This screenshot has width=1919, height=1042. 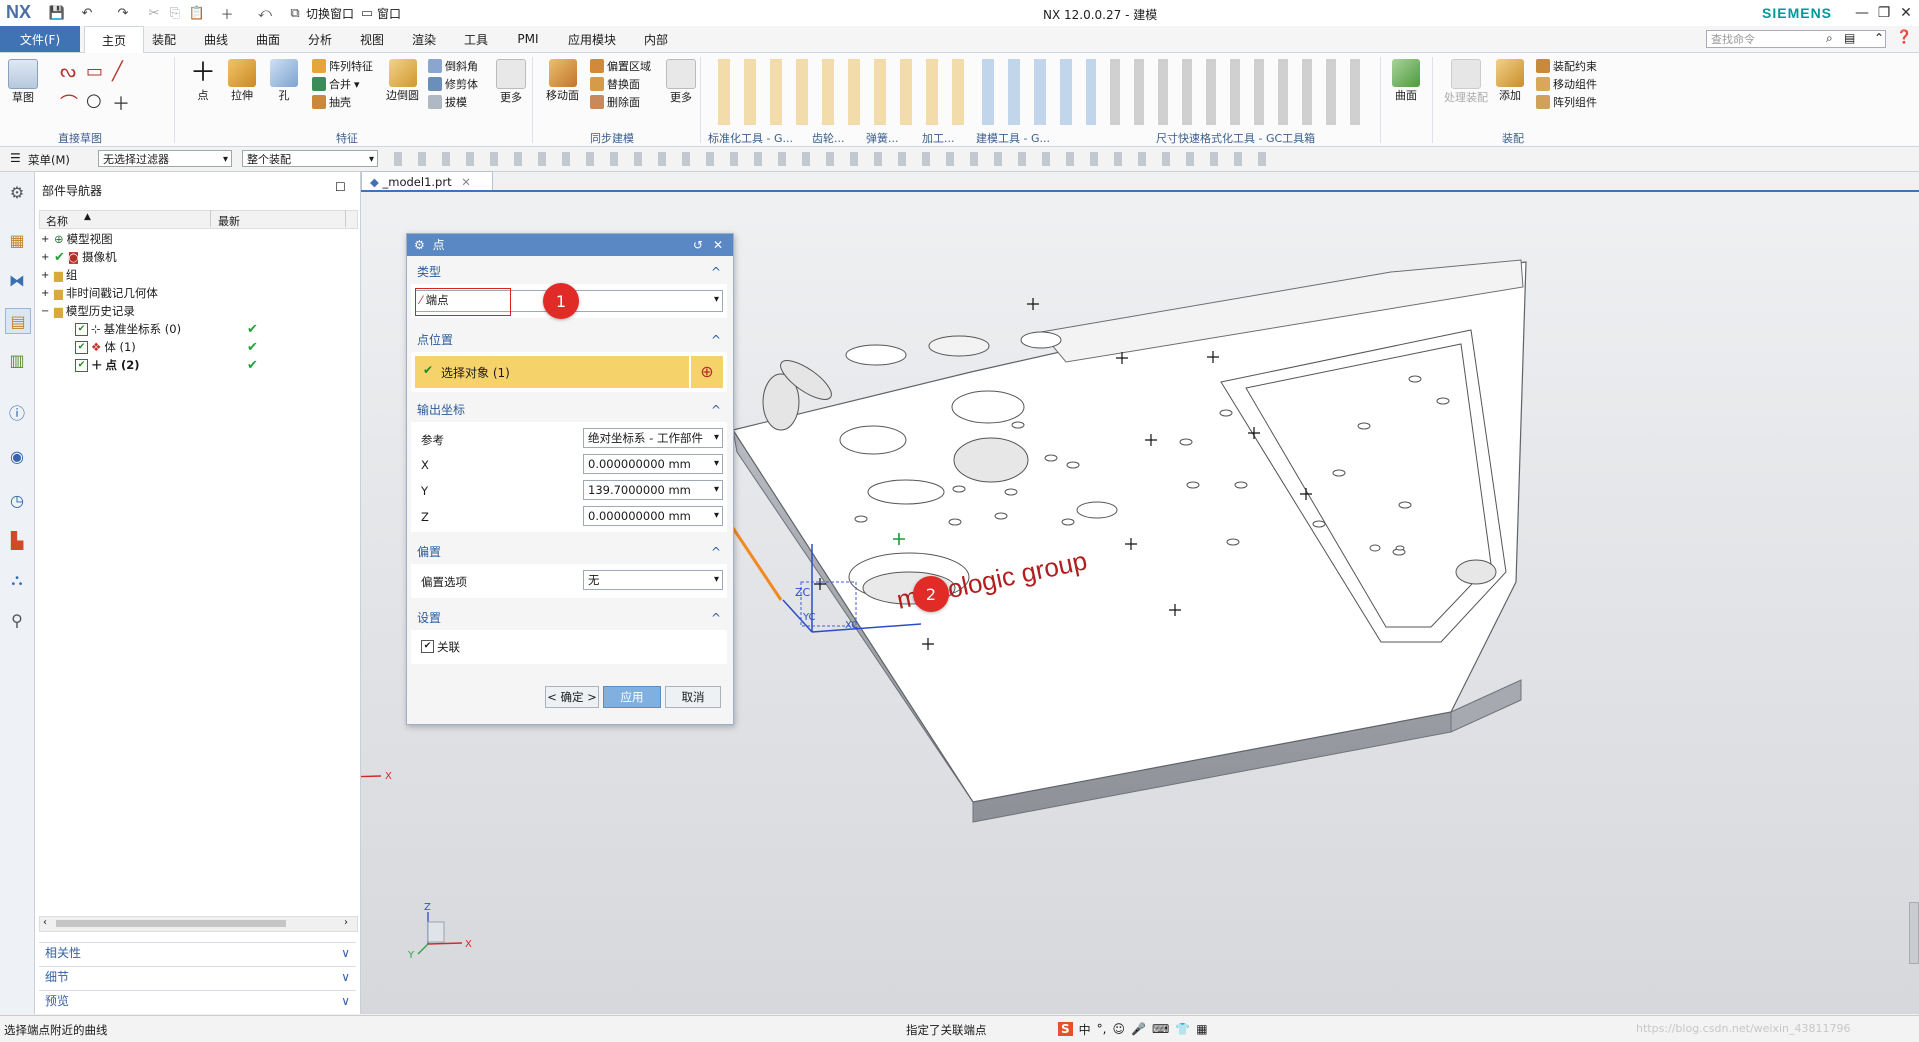 I want to click on tab-applications: 应用模块, so click(x=592, y=39).